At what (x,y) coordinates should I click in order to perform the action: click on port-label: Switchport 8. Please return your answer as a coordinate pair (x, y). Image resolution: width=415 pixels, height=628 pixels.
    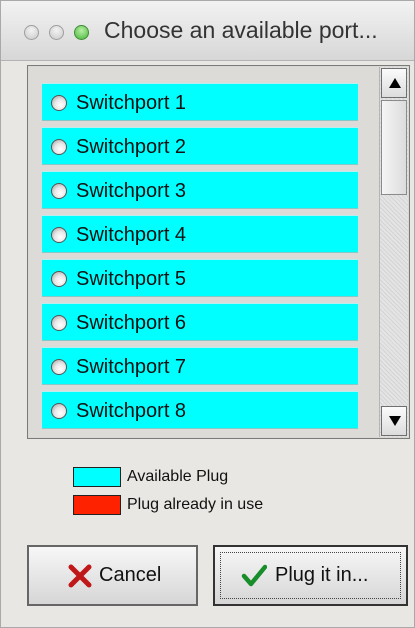
    Looking at the image, I should click on (131, 411).